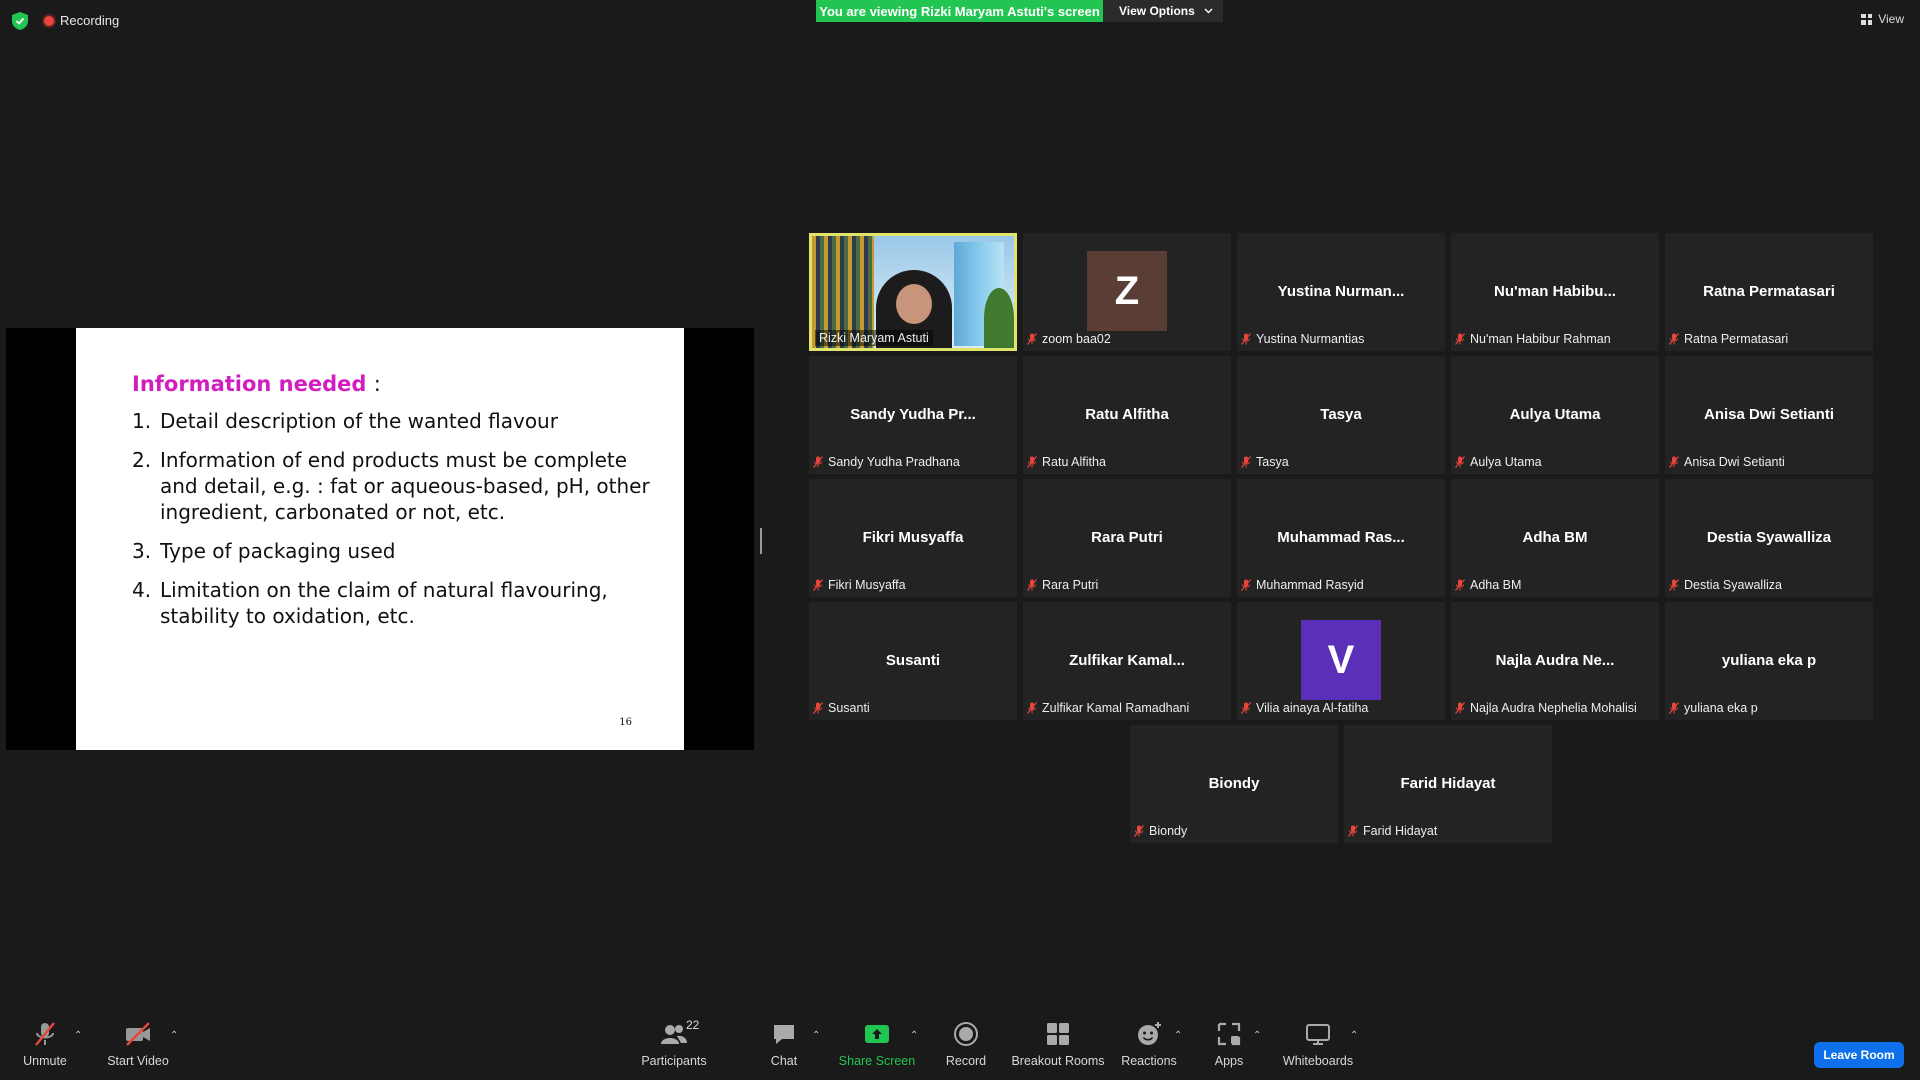 This screenshot has height=1080, width=1920. I want to click on participant-tile: yuliana eka p yuliana eka p, so click(1769, 661).